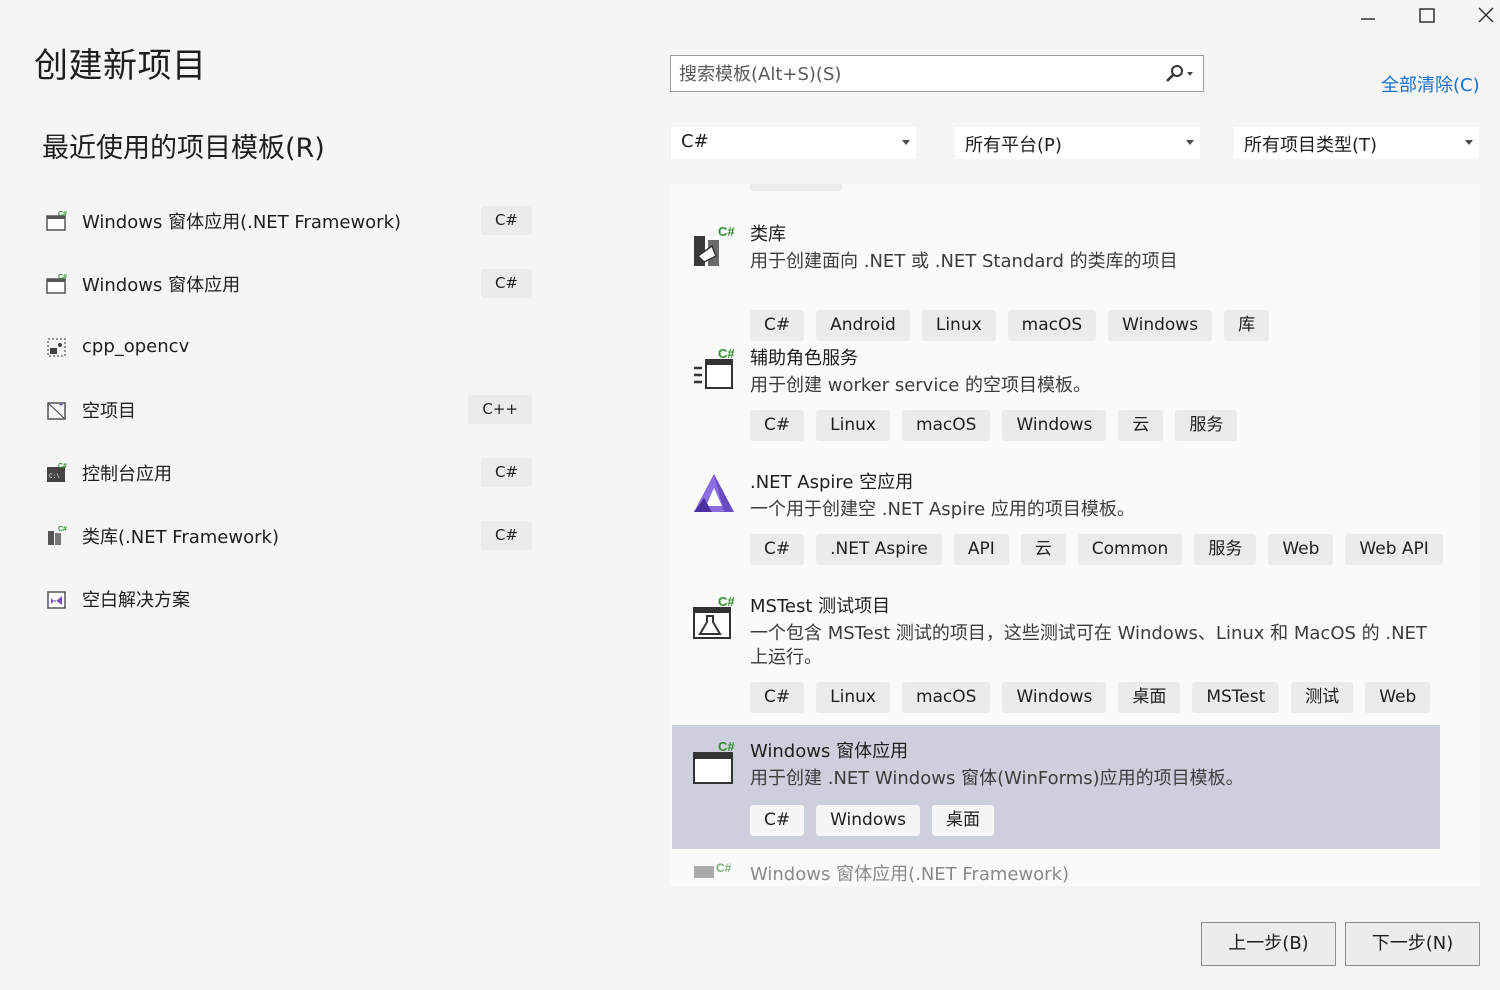  What do you see at coordinates (1179, 74) in the screenshot?
I see `search-options-button` at bounding box center [1179, 74].